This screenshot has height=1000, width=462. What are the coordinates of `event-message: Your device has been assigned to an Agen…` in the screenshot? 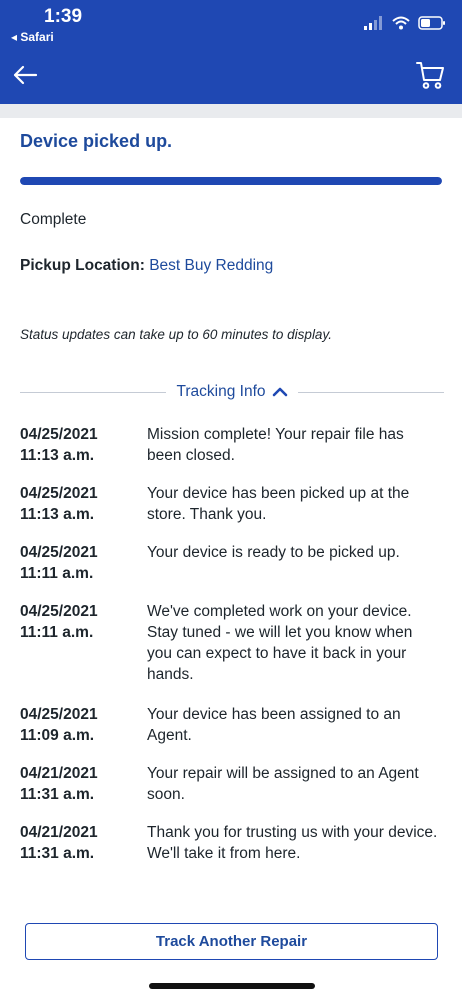 It's located at (274, 725).